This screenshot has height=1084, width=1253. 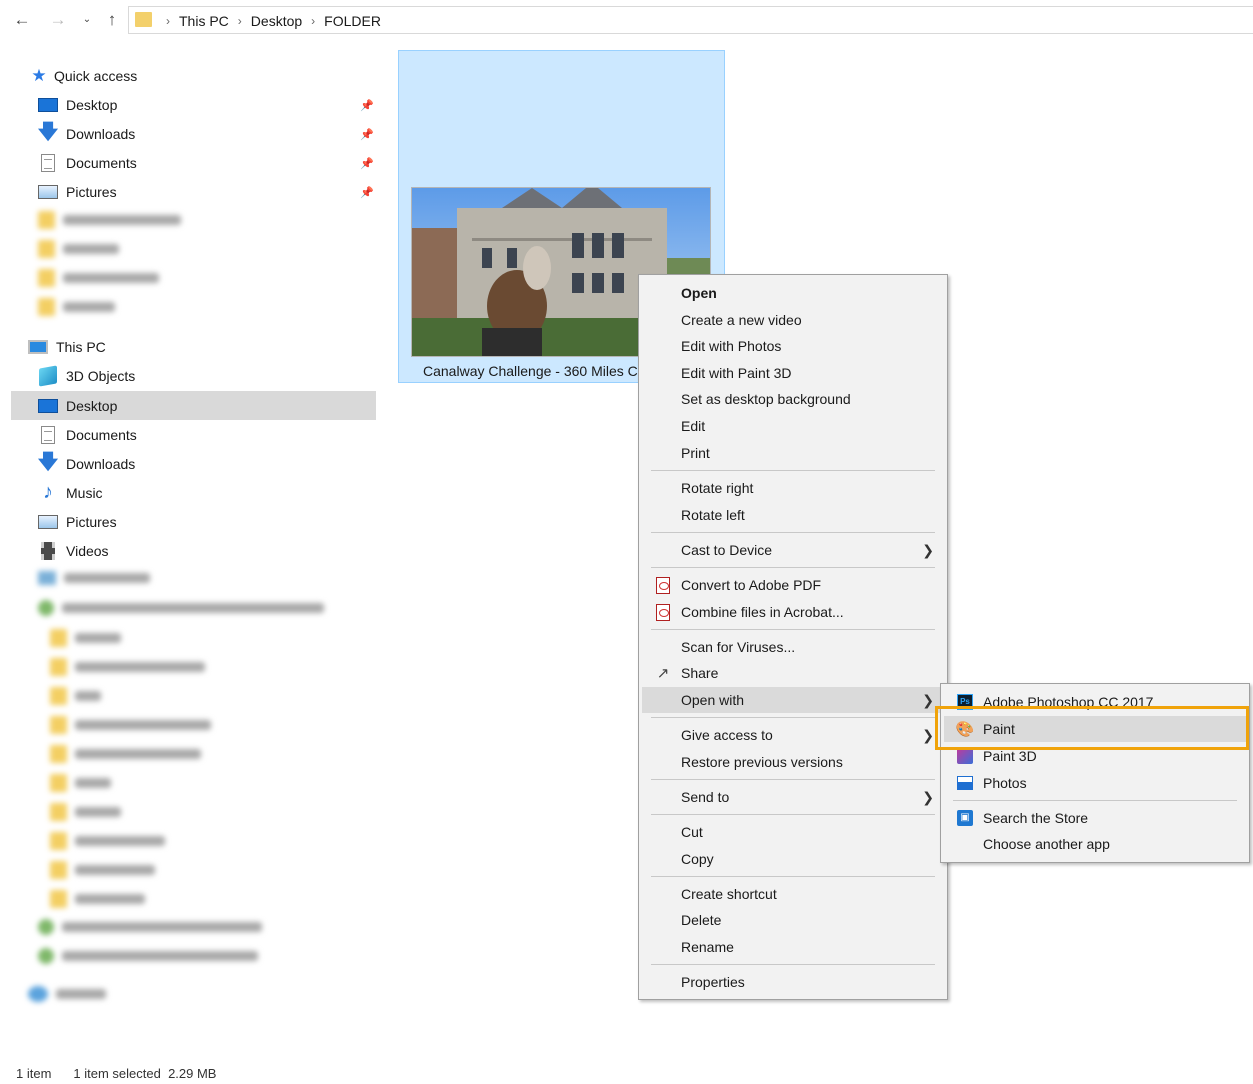 What do you see at coordinates (793, 894) in the screenshot?
I see `menu-item-create-shortcut: Create shortcut` at bounding box center [793, 894].